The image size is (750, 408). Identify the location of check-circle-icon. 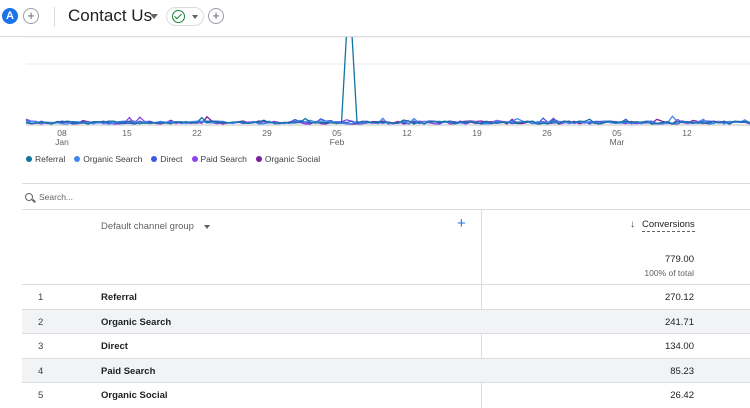
(178, 16).